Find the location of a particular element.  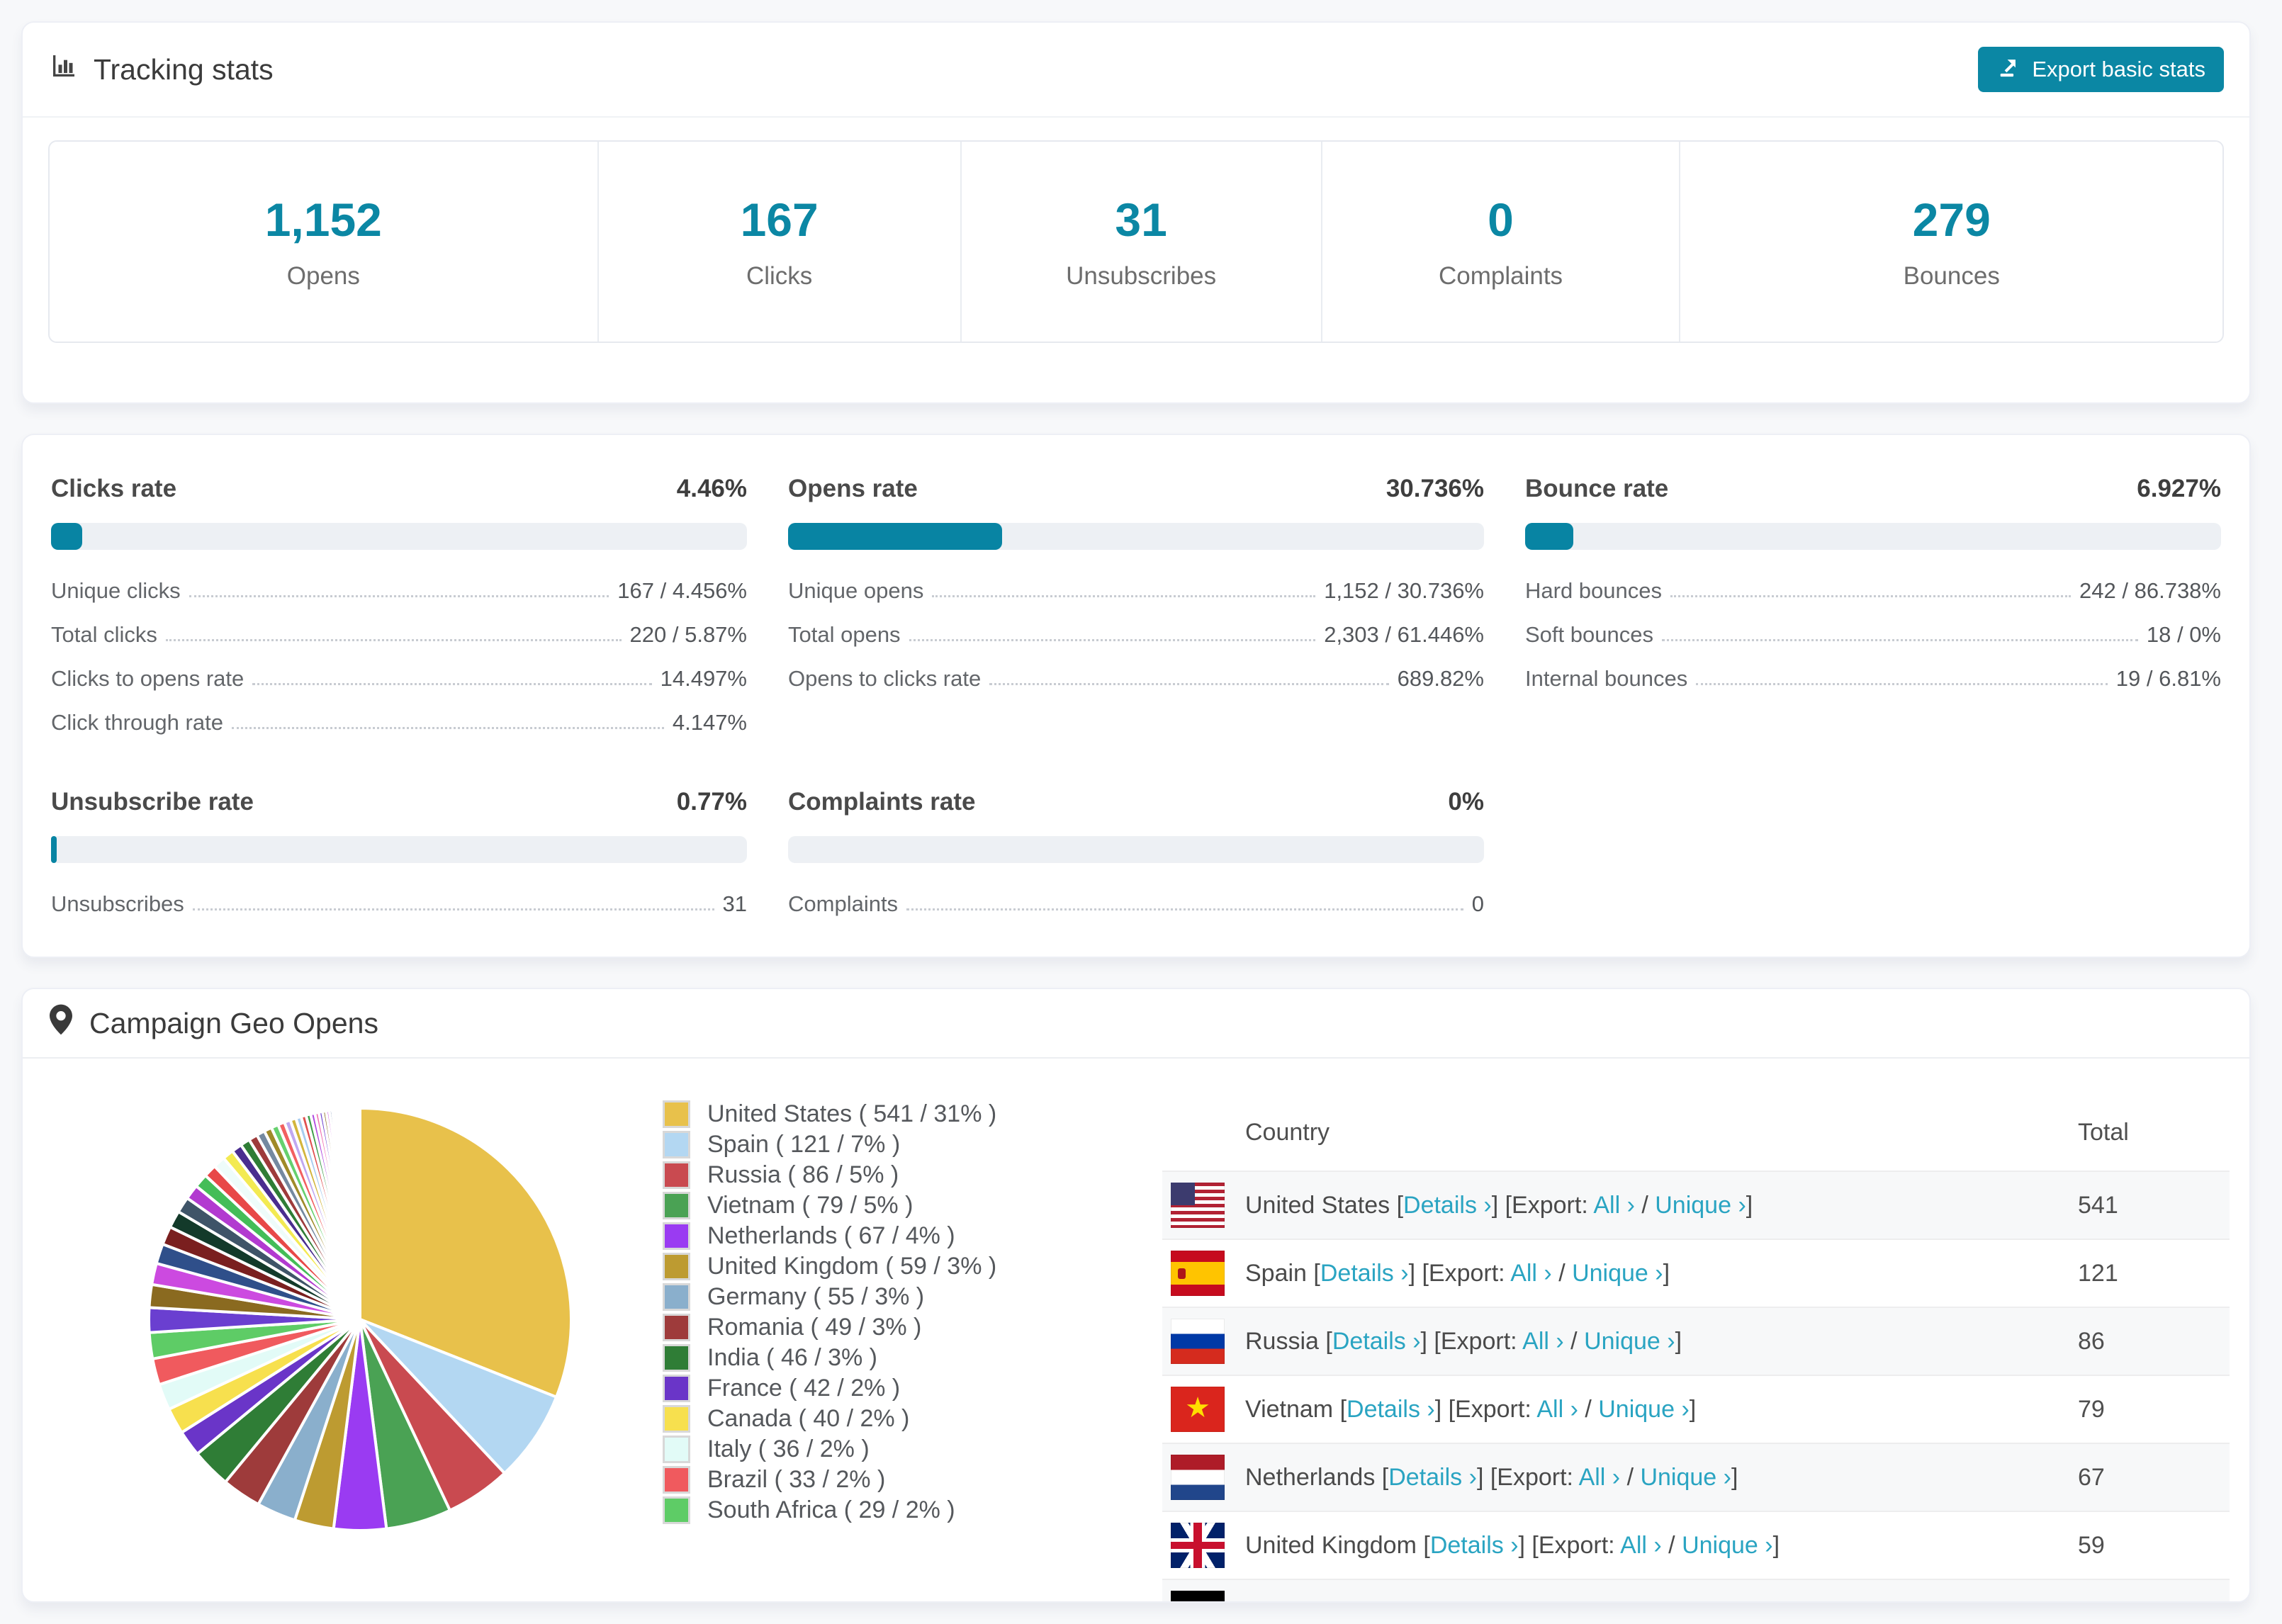

geo-pie-chart is located at coordinates (360, 1319).